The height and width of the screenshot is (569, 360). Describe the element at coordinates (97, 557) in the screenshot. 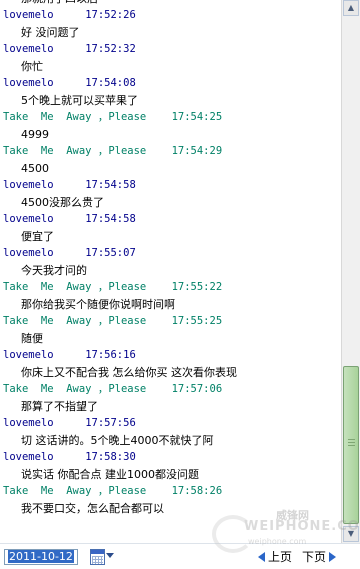

I see `calendar-icon` at that location.